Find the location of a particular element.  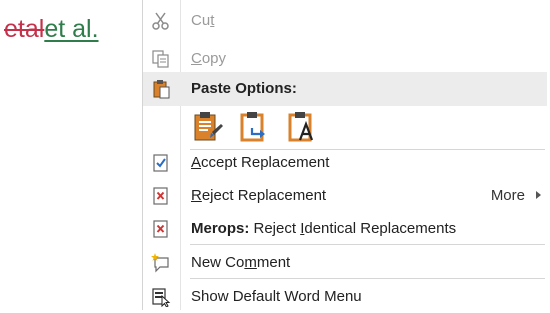

menu-item-reject-replacement: Reject Replacement More is located at coordinates (345, 195).